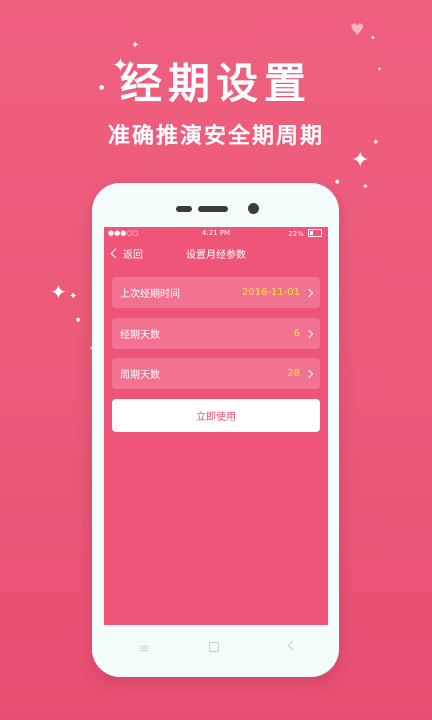 This screenshot has height=720, width=432. I want to click on promo-subtitle: 准确推演安全期周期, so click(215, 136).